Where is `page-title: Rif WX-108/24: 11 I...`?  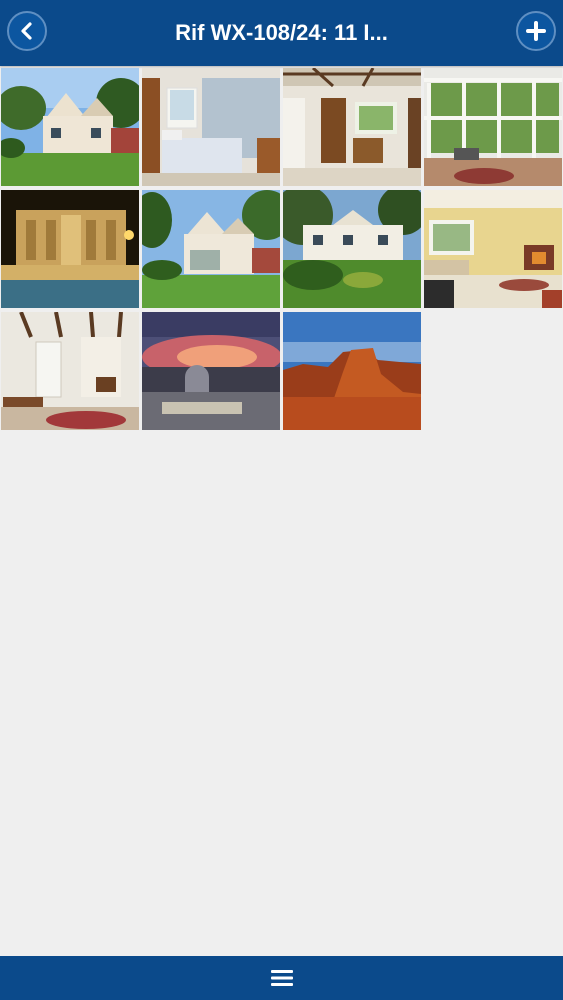
page-title: Rif WX-108/24: 11 I... is located at coordinates (281, 32).